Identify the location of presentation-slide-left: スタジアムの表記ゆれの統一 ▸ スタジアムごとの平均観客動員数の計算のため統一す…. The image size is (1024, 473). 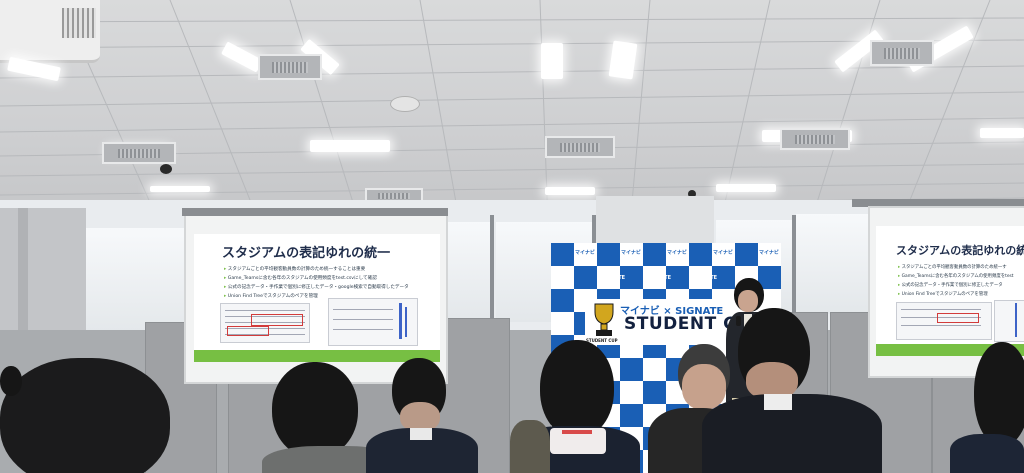
(317, 298).